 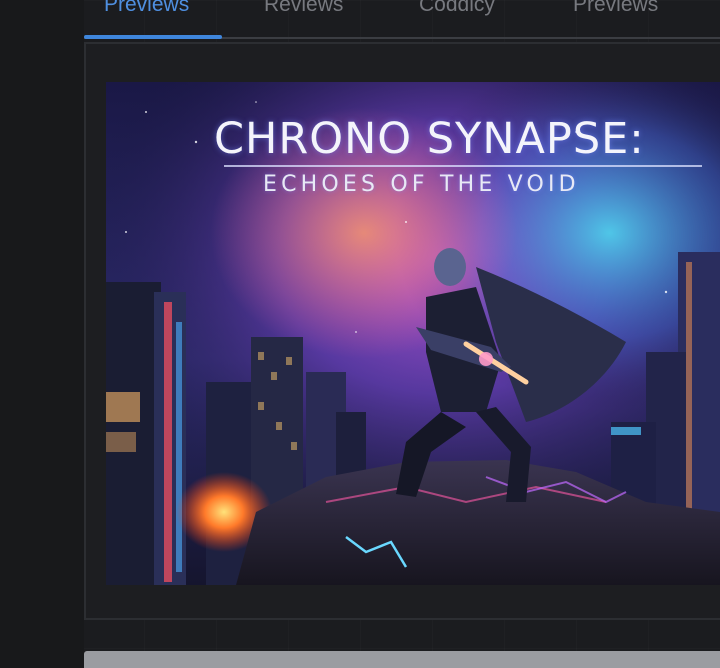 I want to click on tab-previews: Previews, so click(x=146, y=18).